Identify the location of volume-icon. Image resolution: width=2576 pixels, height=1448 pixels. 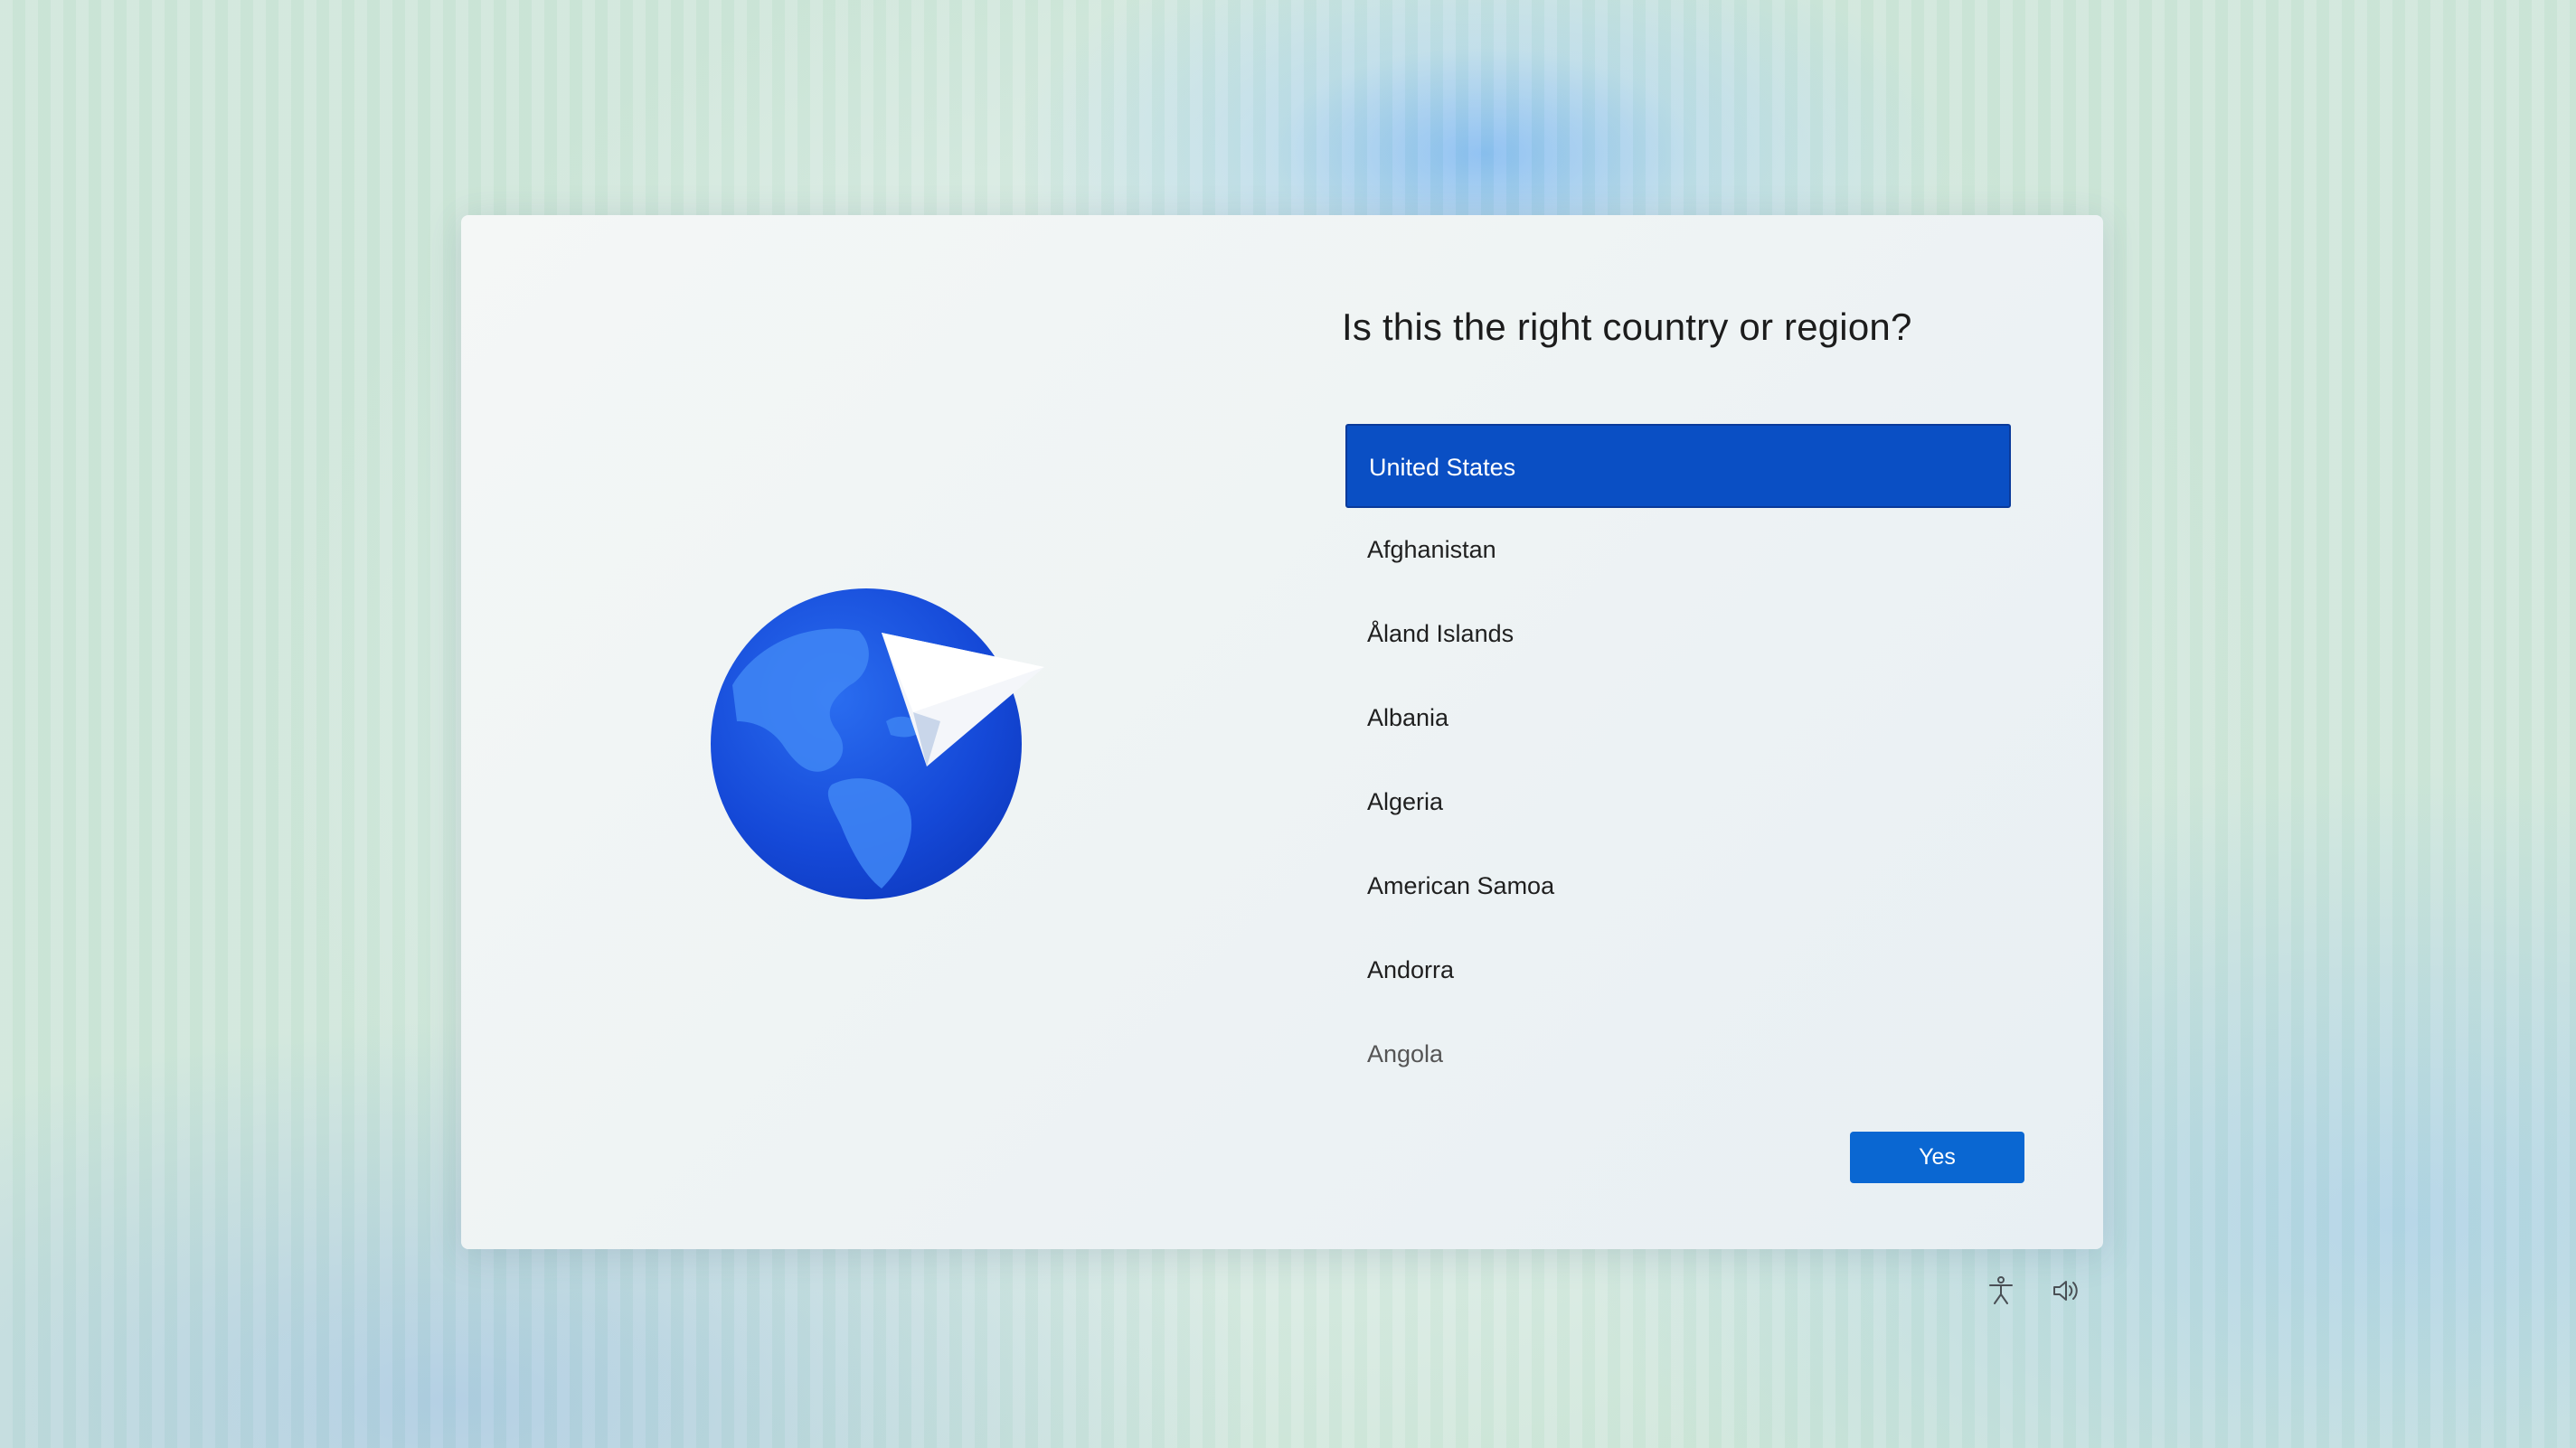
(2066, 1290).